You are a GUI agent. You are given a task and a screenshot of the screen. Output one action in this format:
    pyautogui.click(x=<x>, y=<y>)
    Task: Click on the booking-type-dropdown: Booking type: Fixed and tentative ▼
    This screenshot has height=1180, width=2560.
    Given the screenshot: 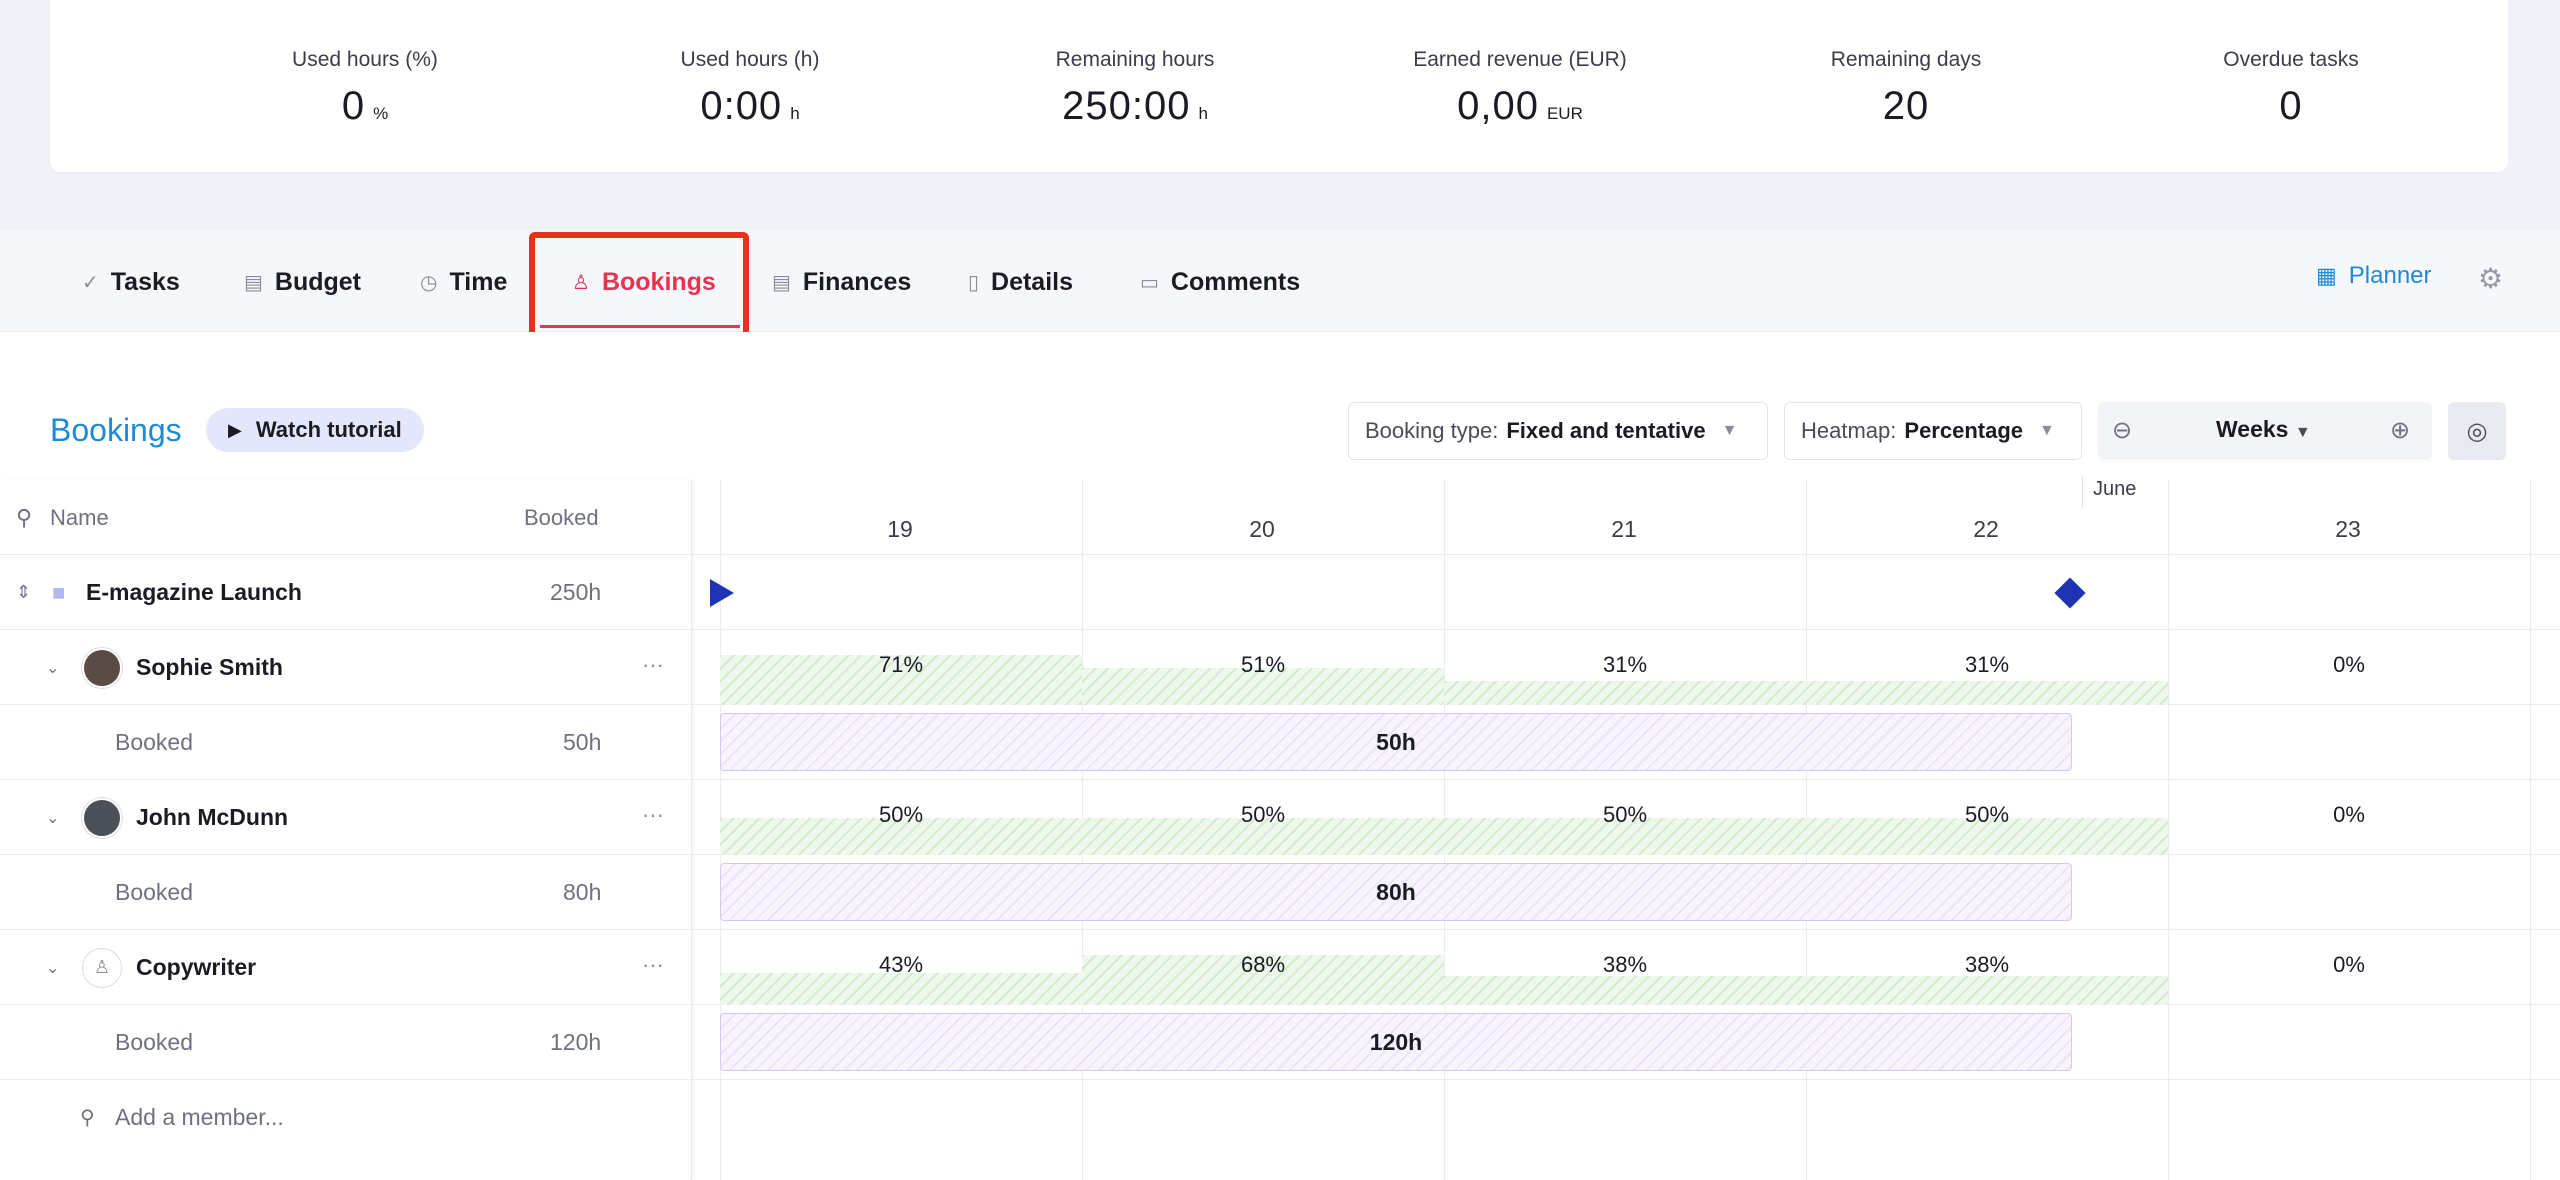 What is the action you would take?
    pyautogui.click(x=1558, y=431)
    